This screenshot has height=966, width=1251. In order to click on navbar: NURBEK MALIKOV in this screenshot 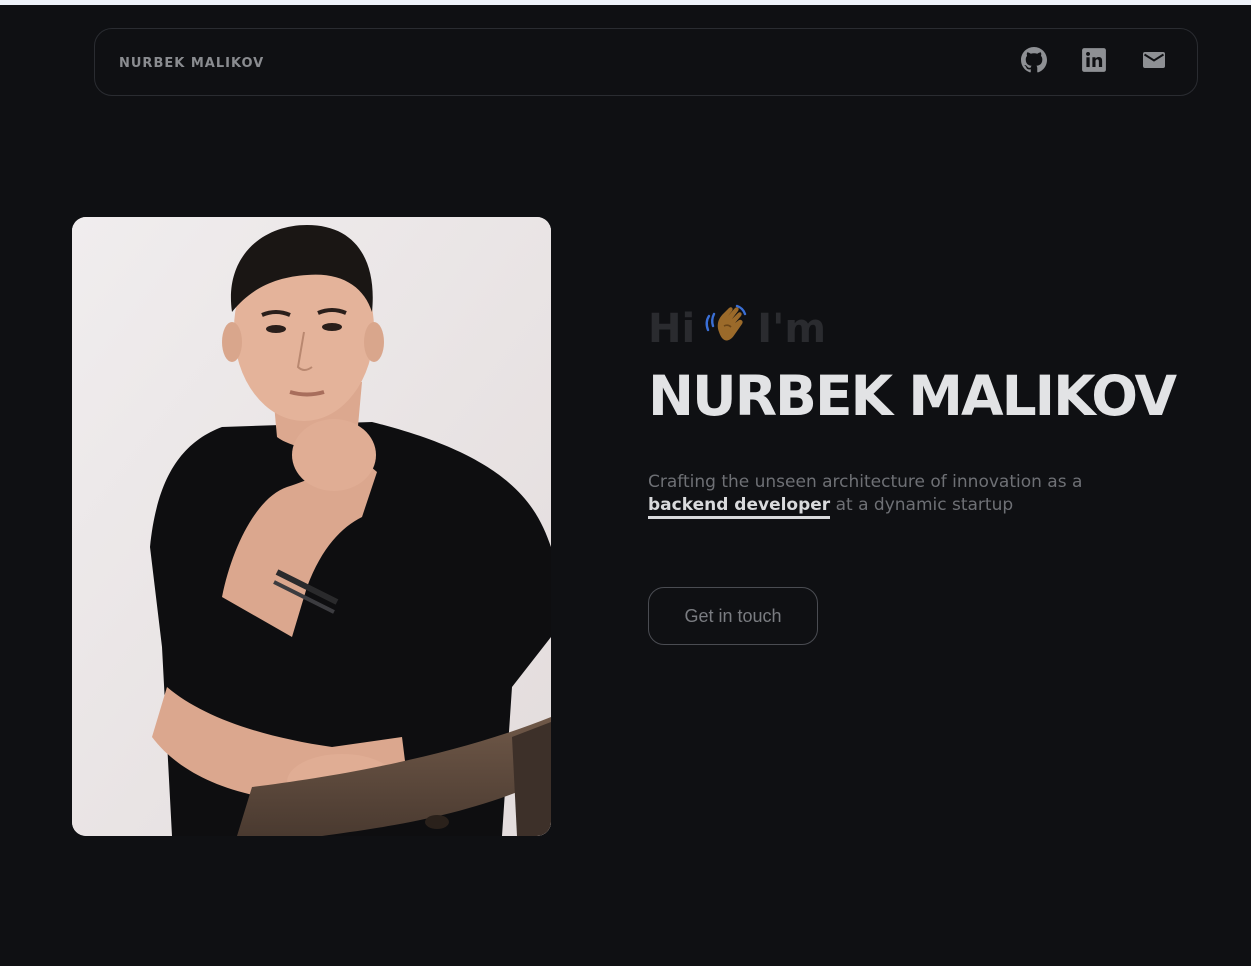, I will do `click(646, 62)`.